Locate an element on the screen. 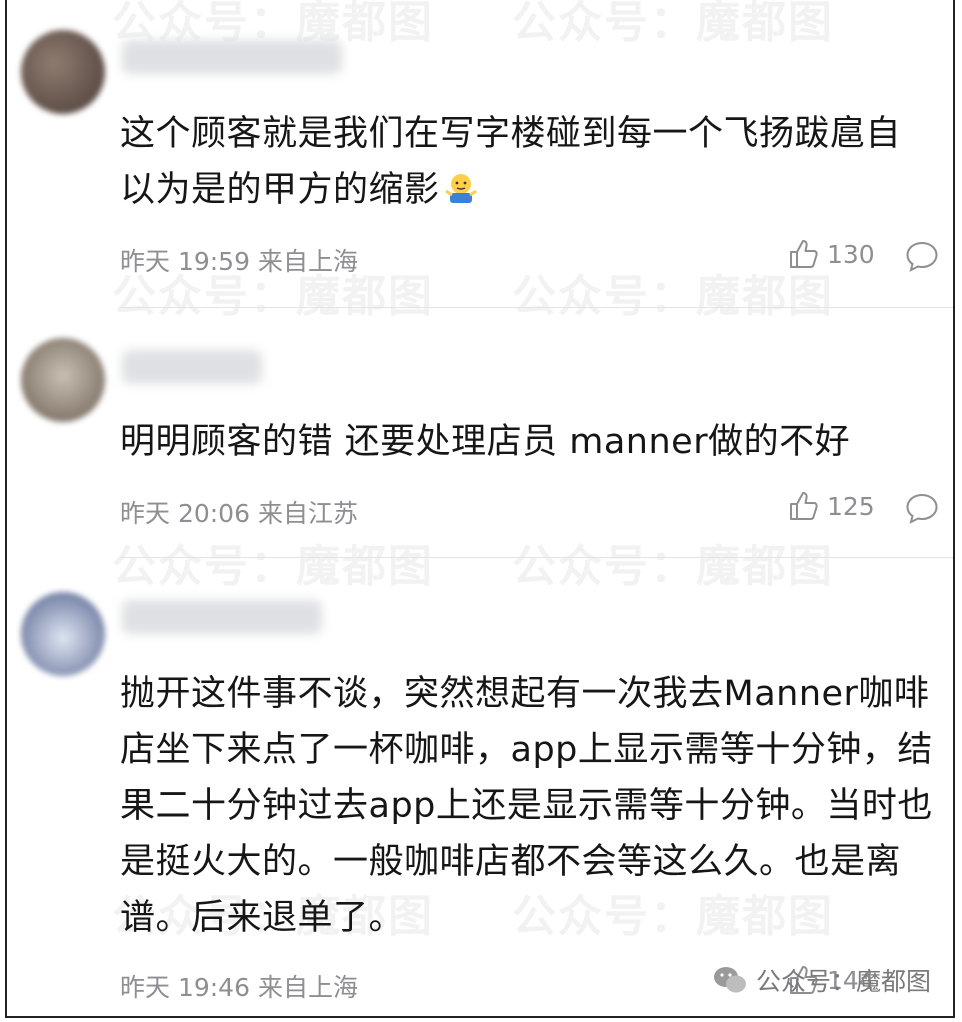  like-button: 130 is located at coordinates (831, 254).